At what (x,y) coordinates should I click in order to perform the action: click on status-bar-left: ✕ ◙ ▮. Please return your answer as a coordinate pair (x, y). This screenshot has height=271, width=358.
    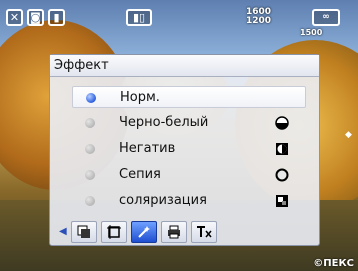
    Looking at the image, I should click on (37, 17).